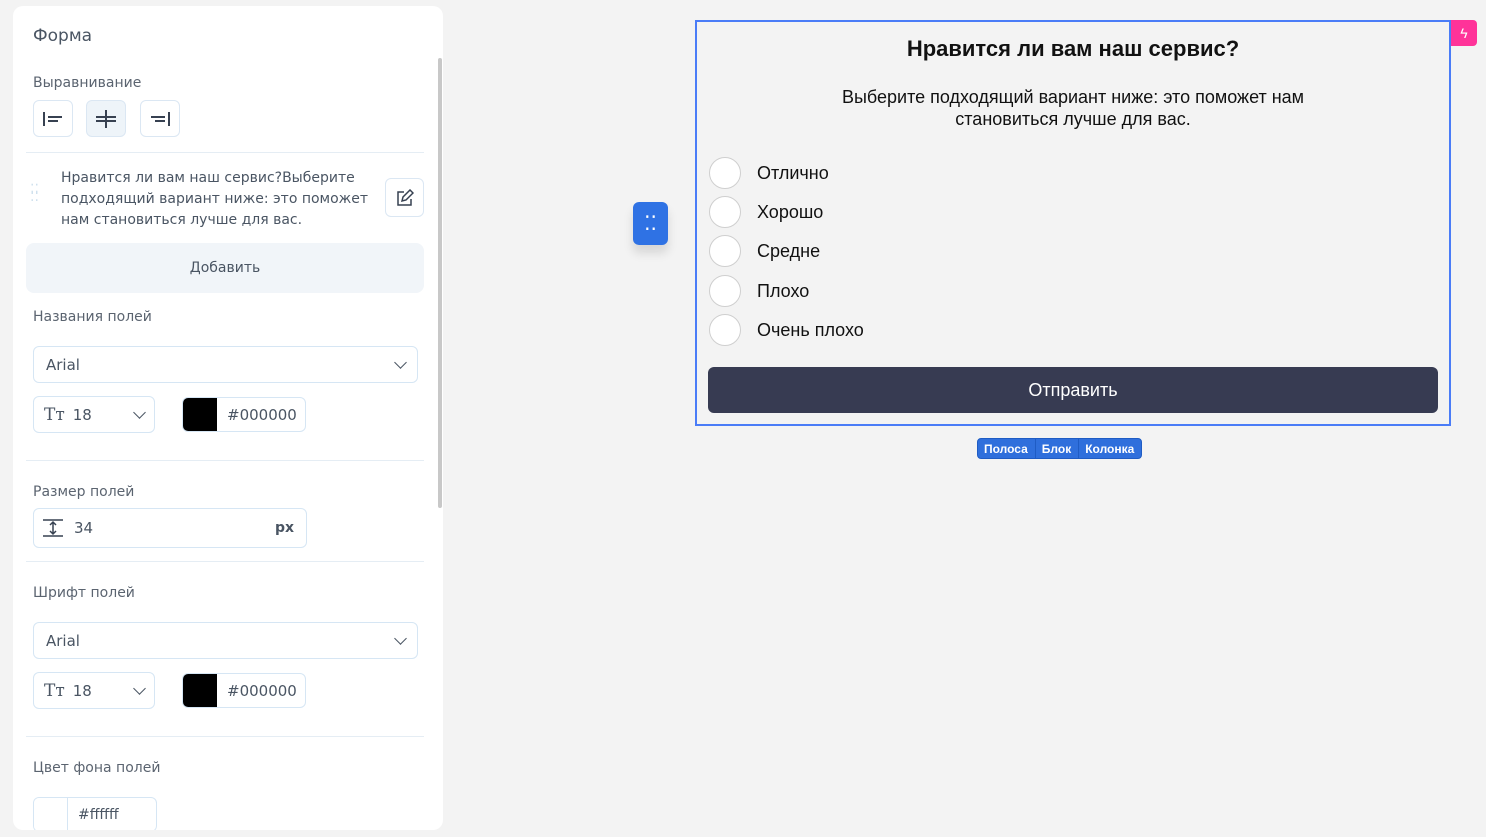 This screenshot has width=1486, height=837. What do you see at coordinates (83, 528) in the screenshot?
I see `field-size-value: 34` at bounding box center [83, 528].